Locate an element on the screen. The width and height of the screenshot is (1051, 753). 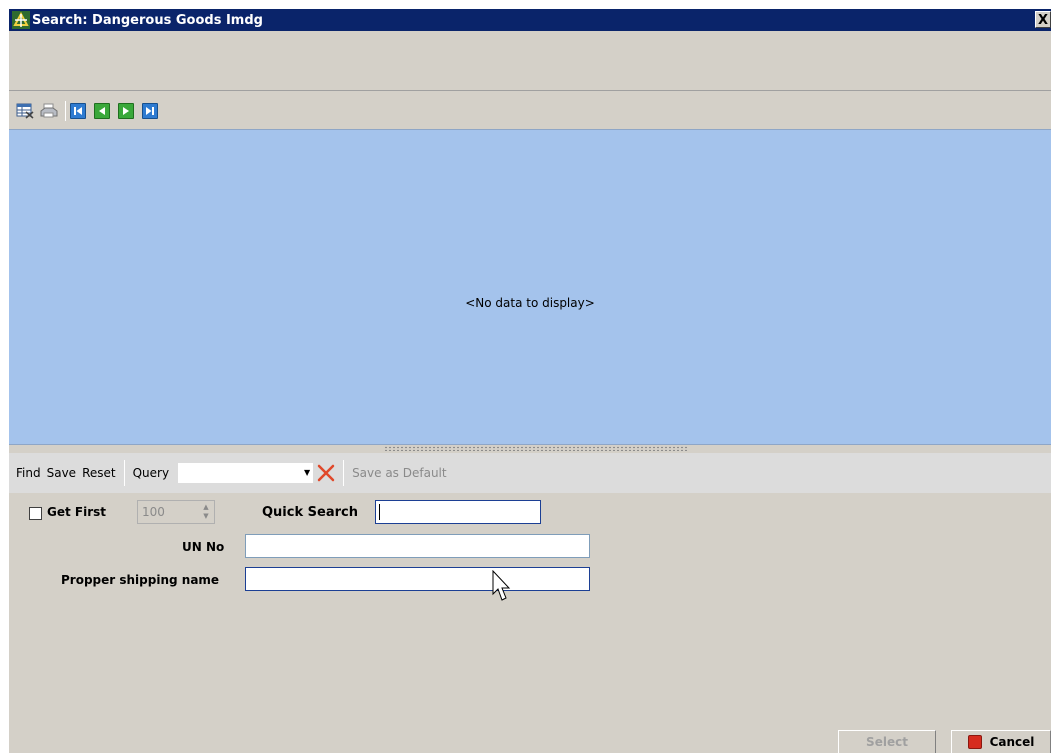
print-icon is located at coordinates (49, 111).